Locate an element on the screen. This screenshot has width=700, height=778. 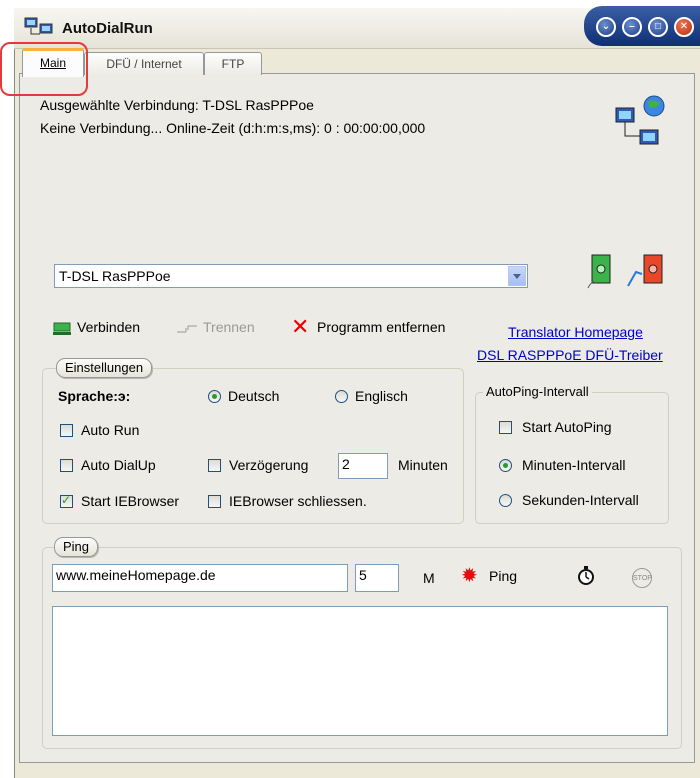
ping-host-input: www.meineHomepage.de is located at coordinates (200, 578).